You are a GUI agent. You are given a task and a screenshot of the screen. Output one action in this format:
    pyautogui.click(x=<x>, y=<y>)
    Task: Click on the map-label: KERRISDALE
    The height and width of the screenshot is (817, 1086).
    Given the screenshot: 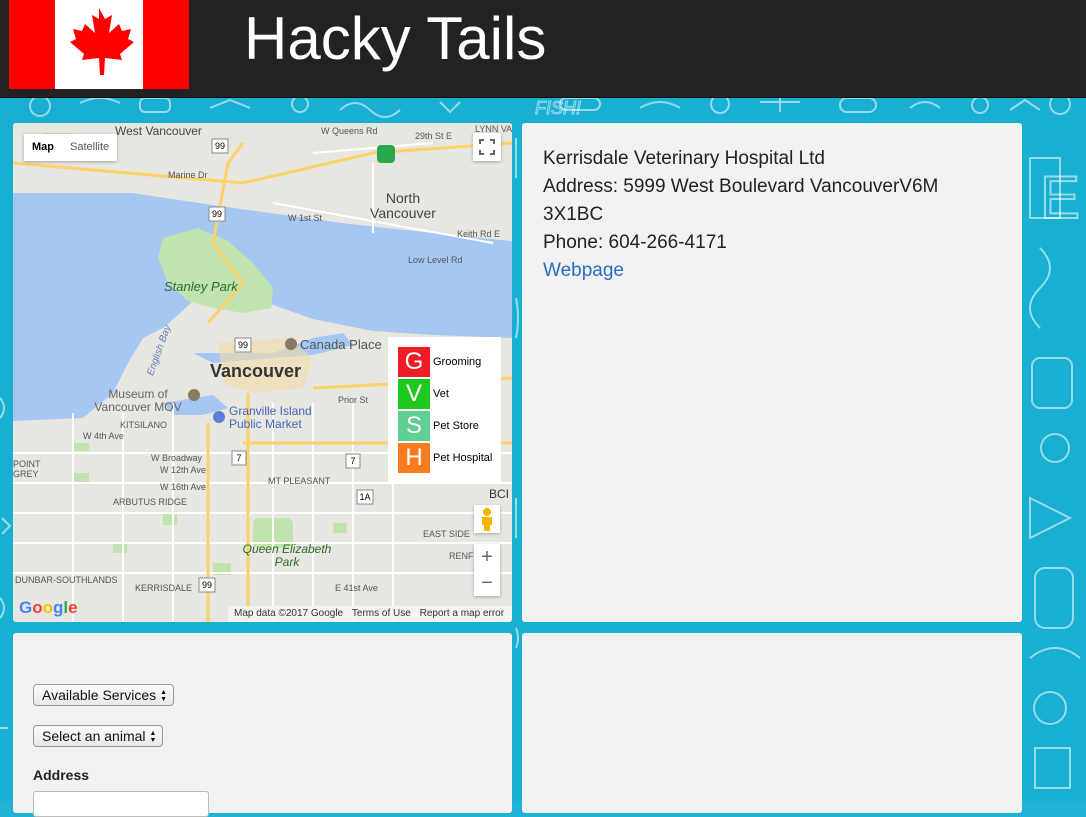 What is the action you would take?
    pyautogui.click(x=164, y=588)
    